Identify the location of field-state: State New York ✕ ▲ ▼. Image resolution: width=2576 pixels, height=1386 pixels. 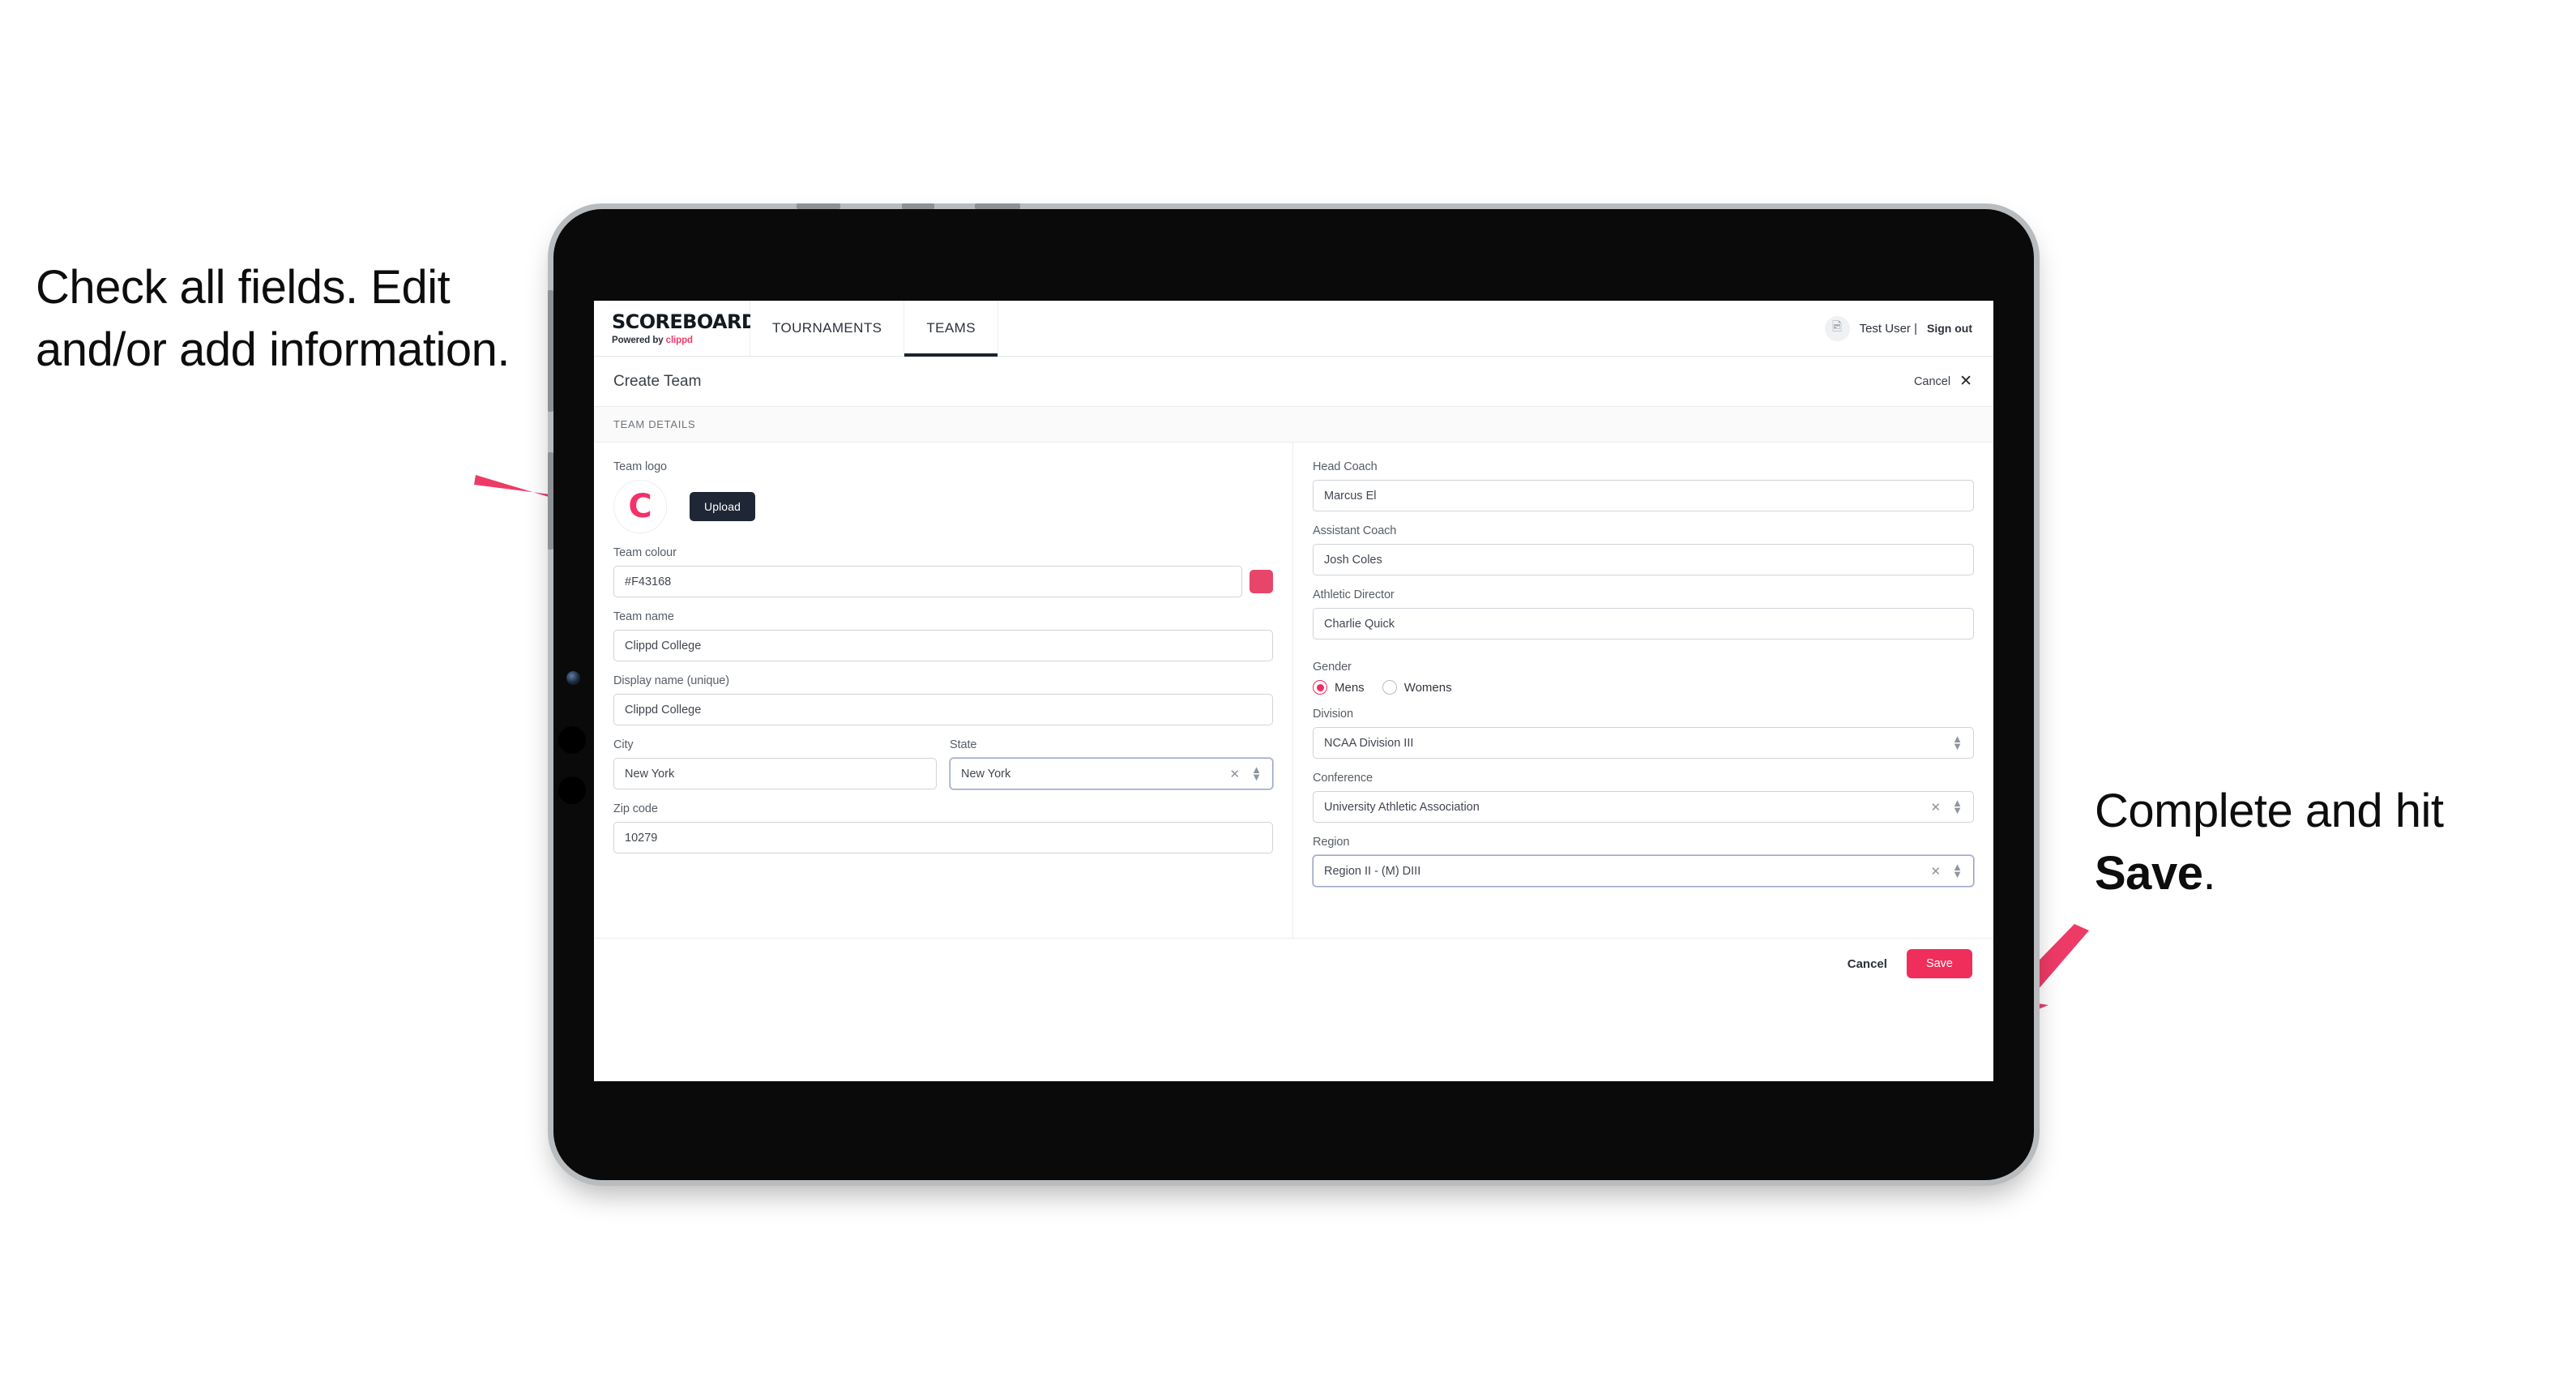
(1111, 763).